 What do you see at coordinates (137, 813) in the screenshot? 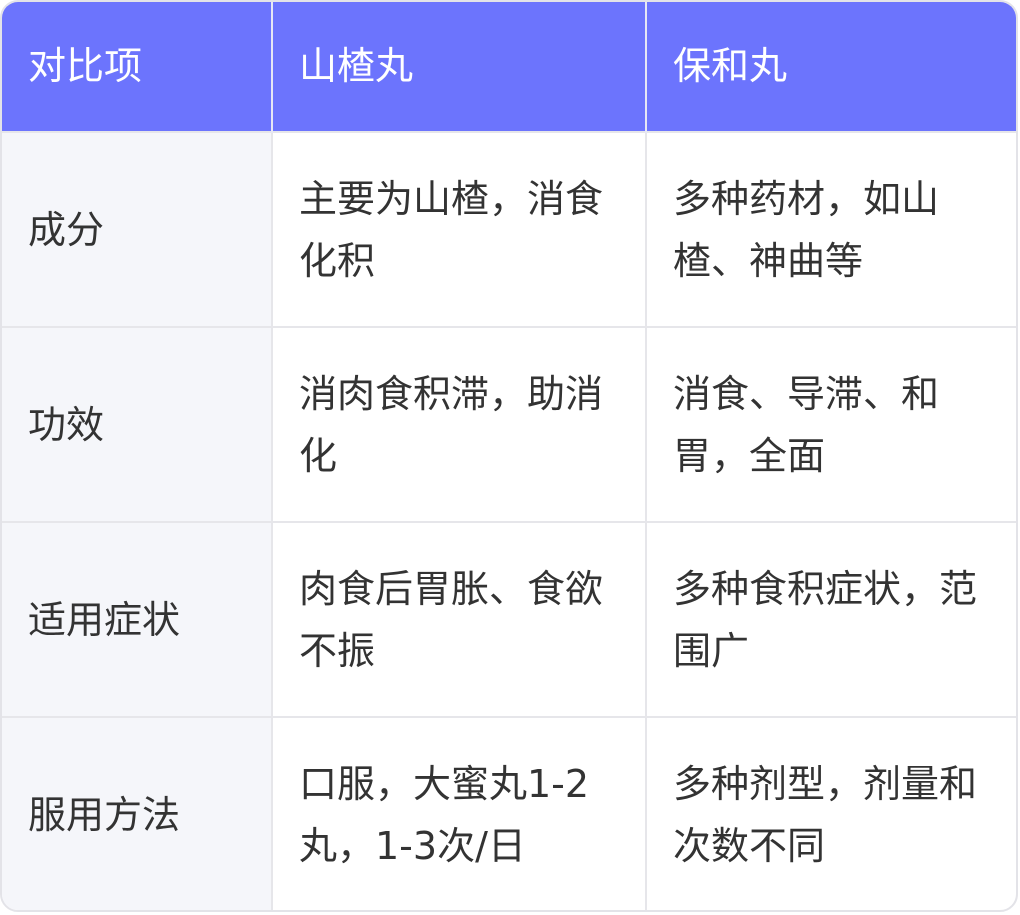
I see `row-label-dosage: 服用方法` at bounding box center [137, 813].